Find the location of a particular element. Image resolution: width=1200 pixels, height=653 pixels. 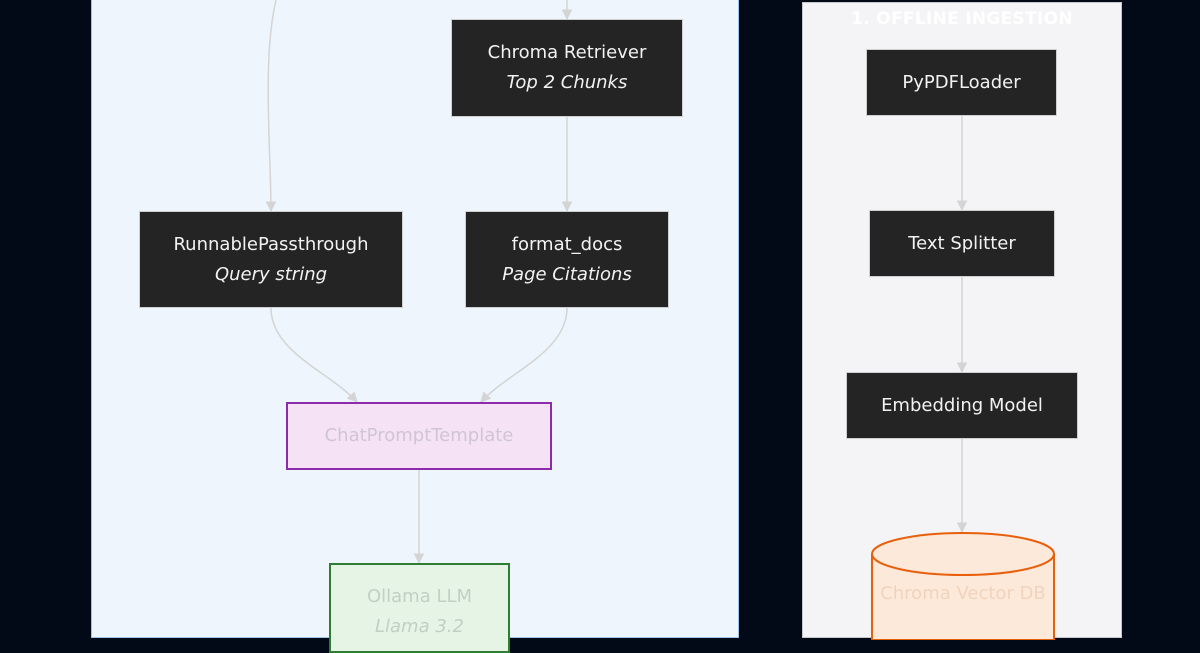

node-title: ChatPromptTemplate is located at coordinates (419, 435).